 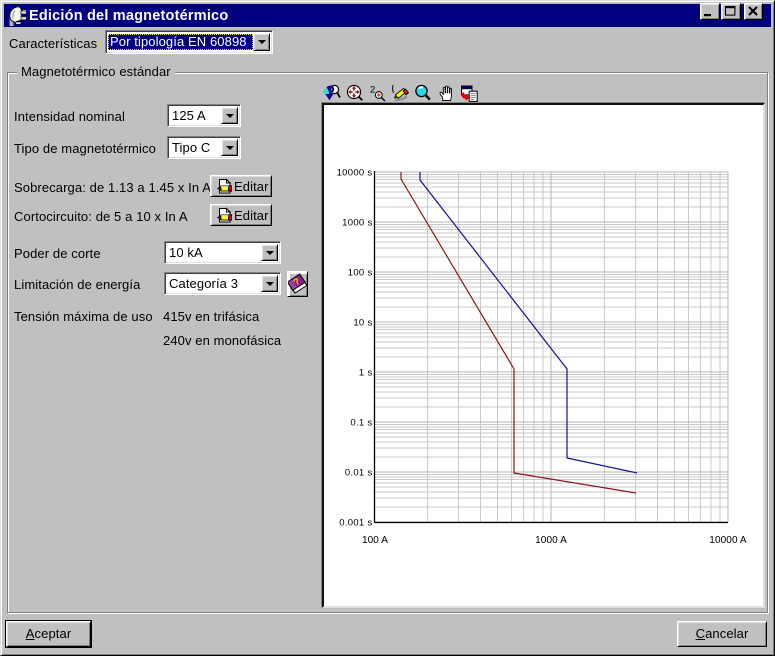 What do you see at coordinates (366, 373) in the screenshot?
I see `svg-text: 1 s` at bounding box center [366, 373].